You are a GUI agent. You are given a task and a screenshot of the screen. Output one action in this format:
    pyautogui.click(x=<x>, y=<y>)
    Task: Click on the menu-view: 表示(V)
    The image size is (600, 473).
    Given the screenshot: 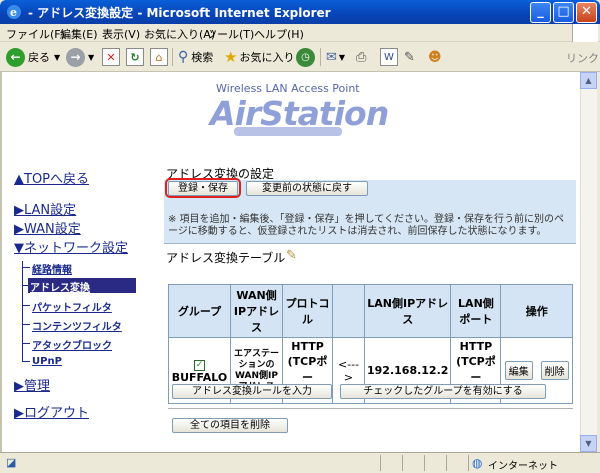 What is the action you would take?
    pyautogui.click(x=121, y=34)
    